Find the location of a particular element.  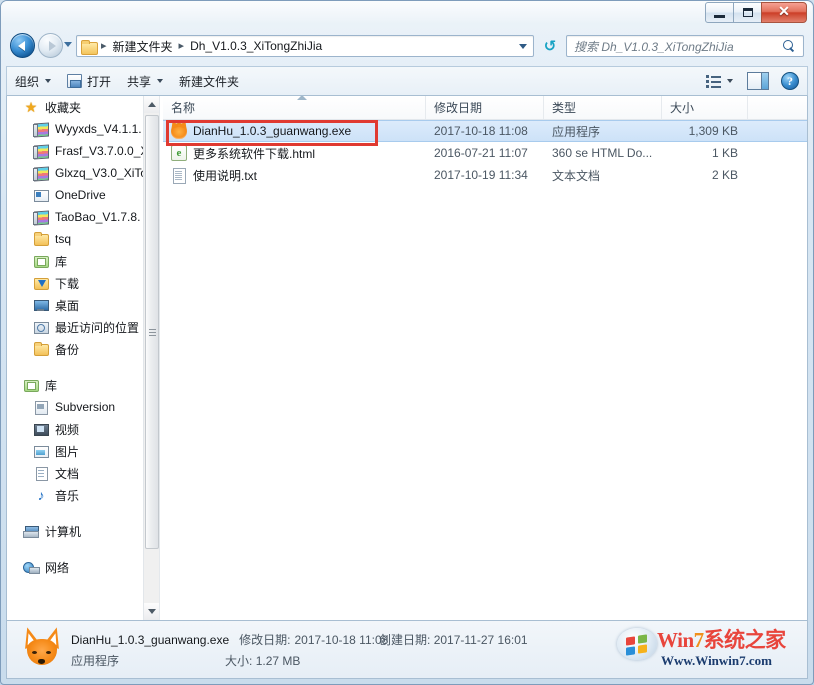

desktop-icon is located at coordinates (41, 305).